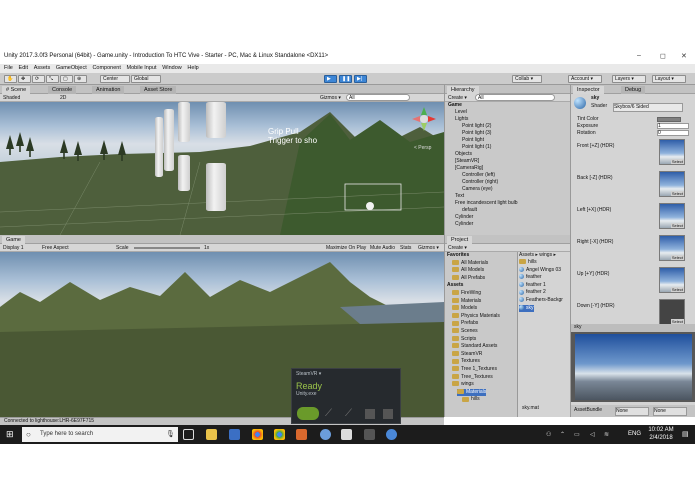 This screenshot has height=494, width=695. Describe the element at coordinates (382, 248) in the screenshot. I see `mute-audio-toggle: Mute Audio` at that location.